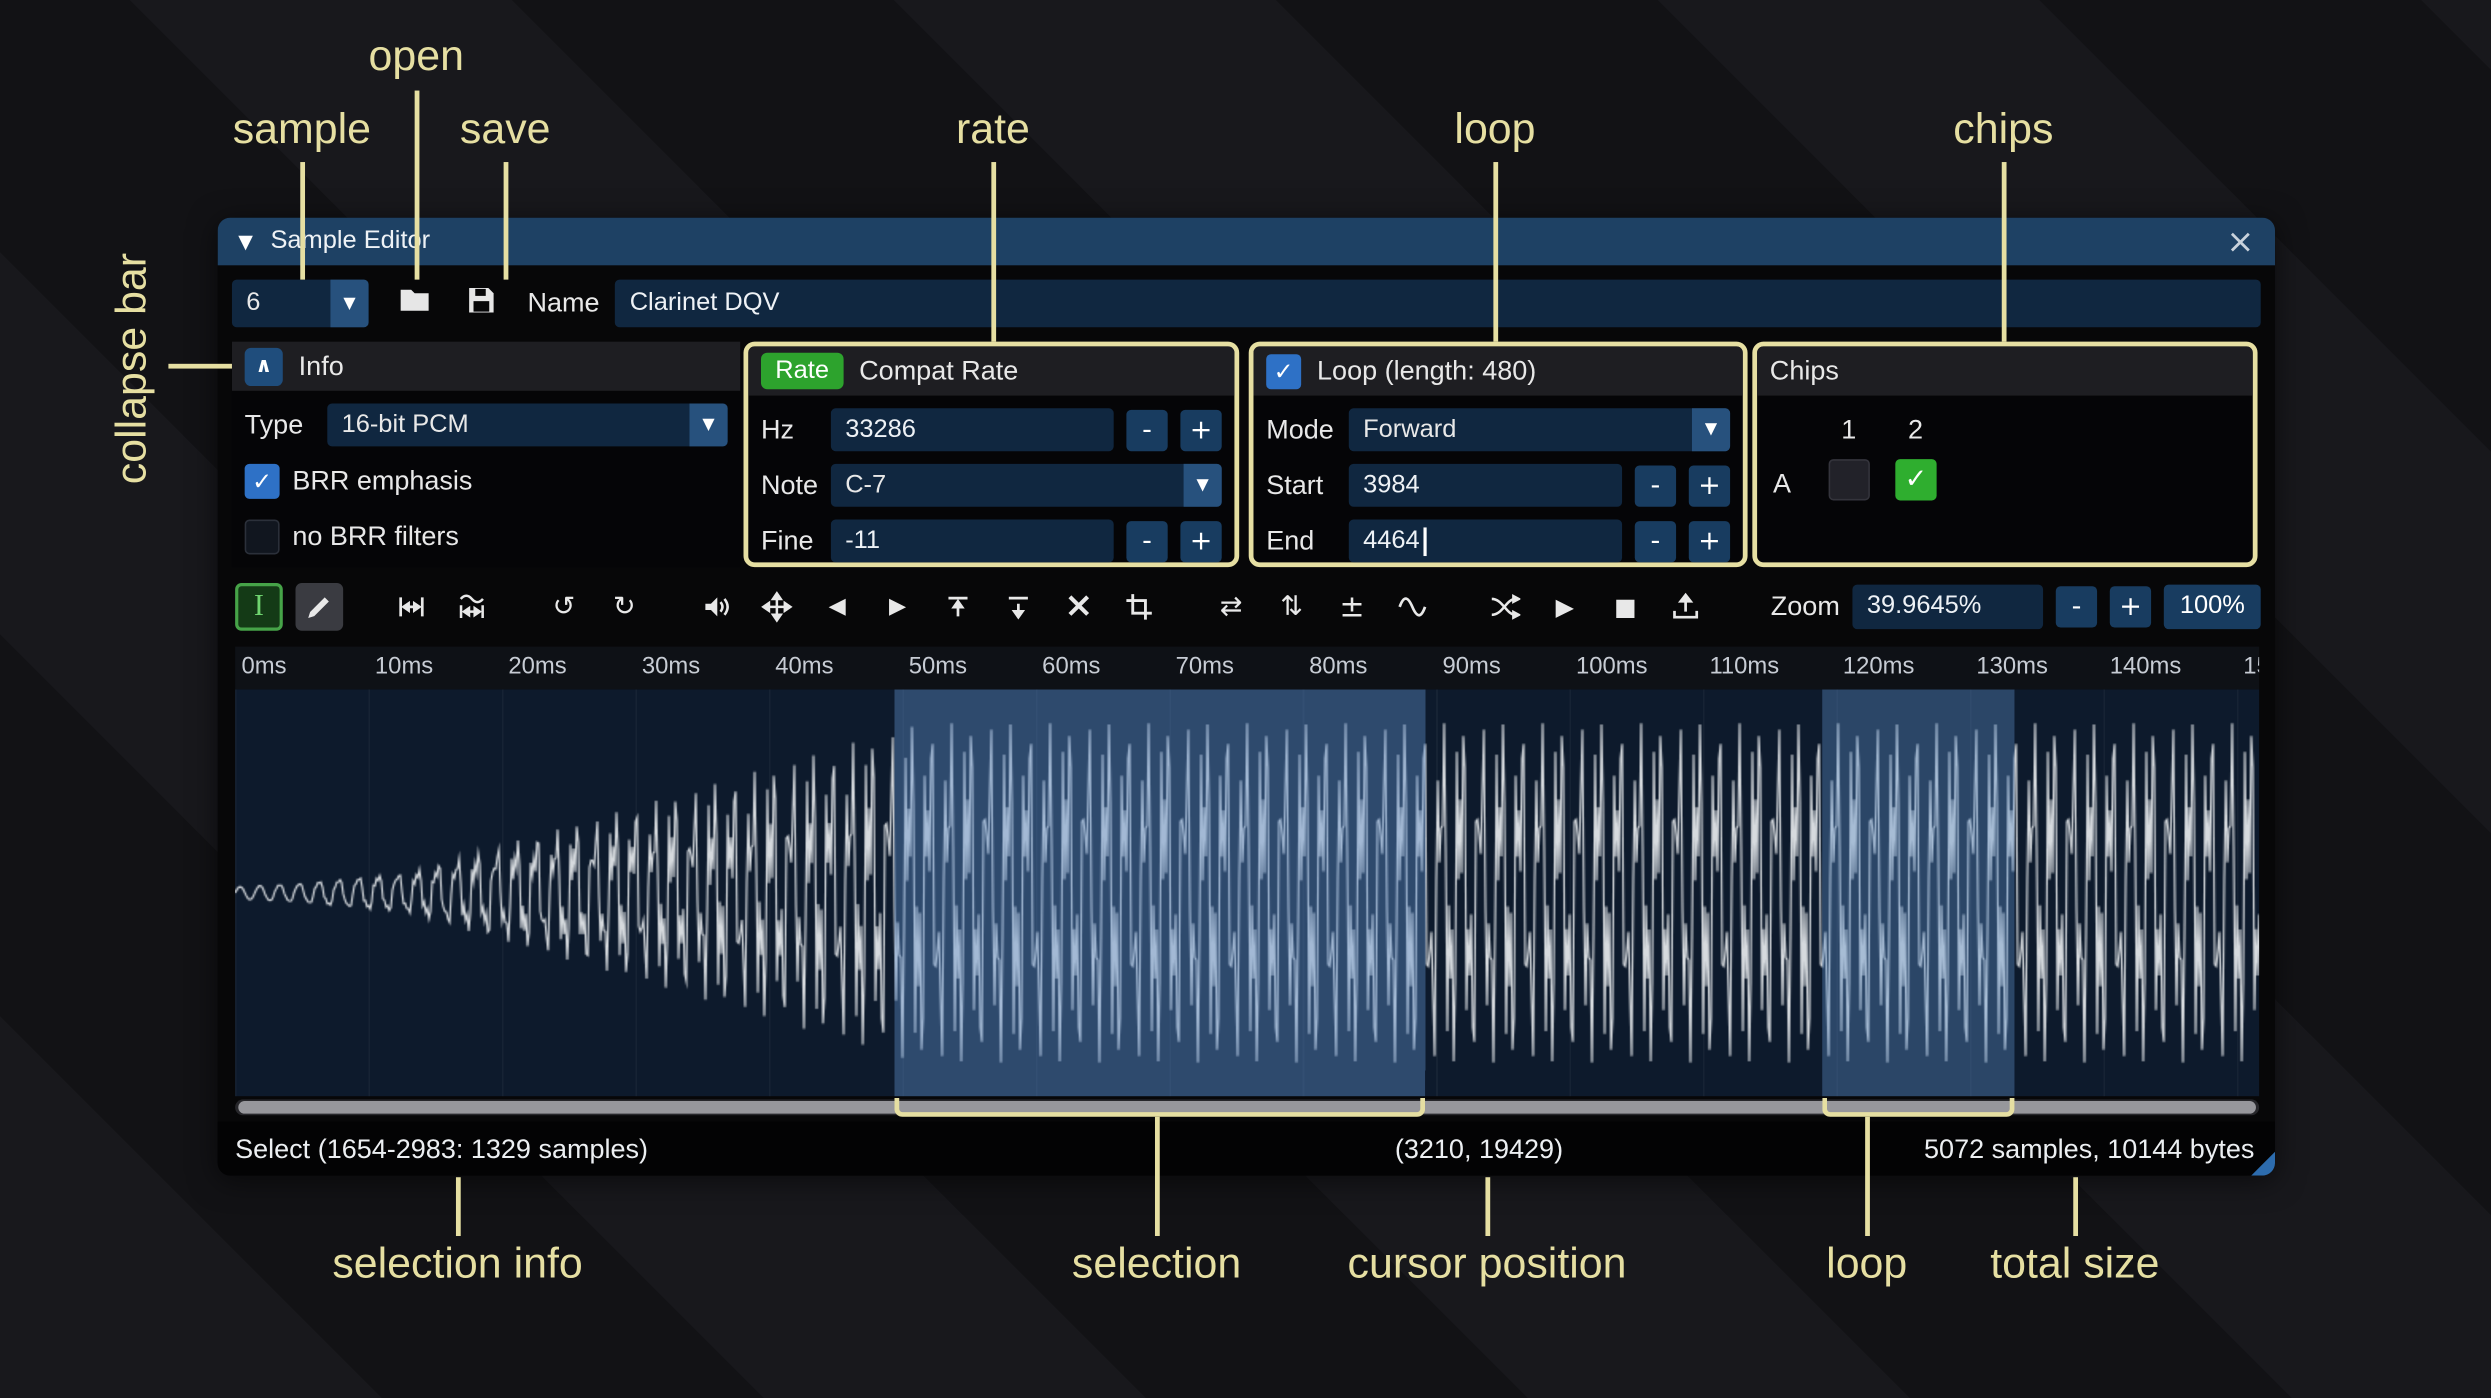  Describe the element at coordinates (2003, 252) in the screenshot. I see `annotation-line-chips` at that location.